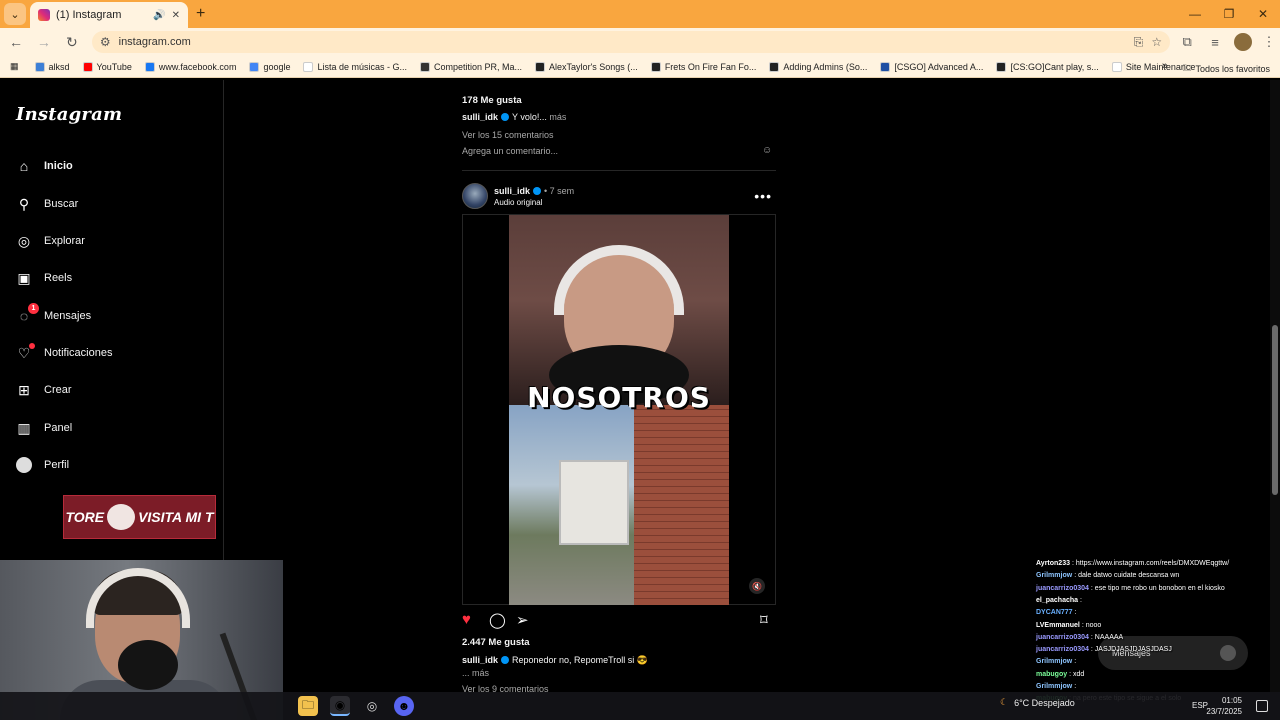  I want to click on comment-icon: ◯, so click(497, 620).